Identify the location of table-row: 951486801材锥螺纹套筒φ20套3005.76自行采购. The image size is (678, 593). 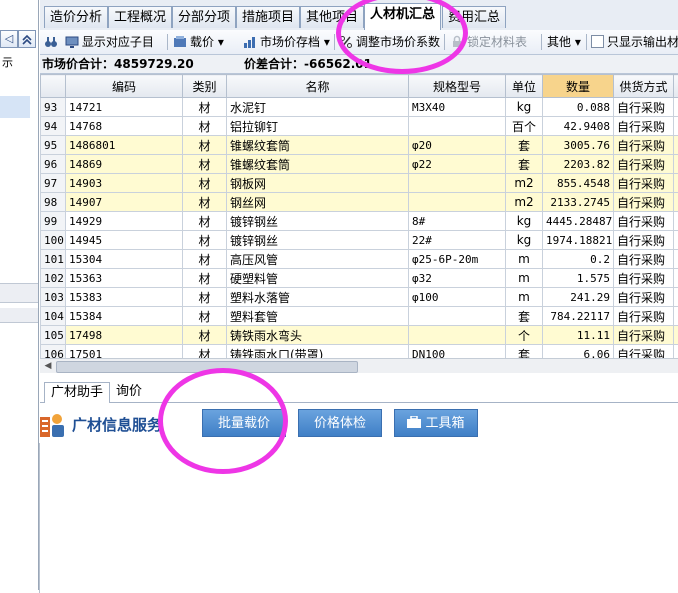
(359, 145).